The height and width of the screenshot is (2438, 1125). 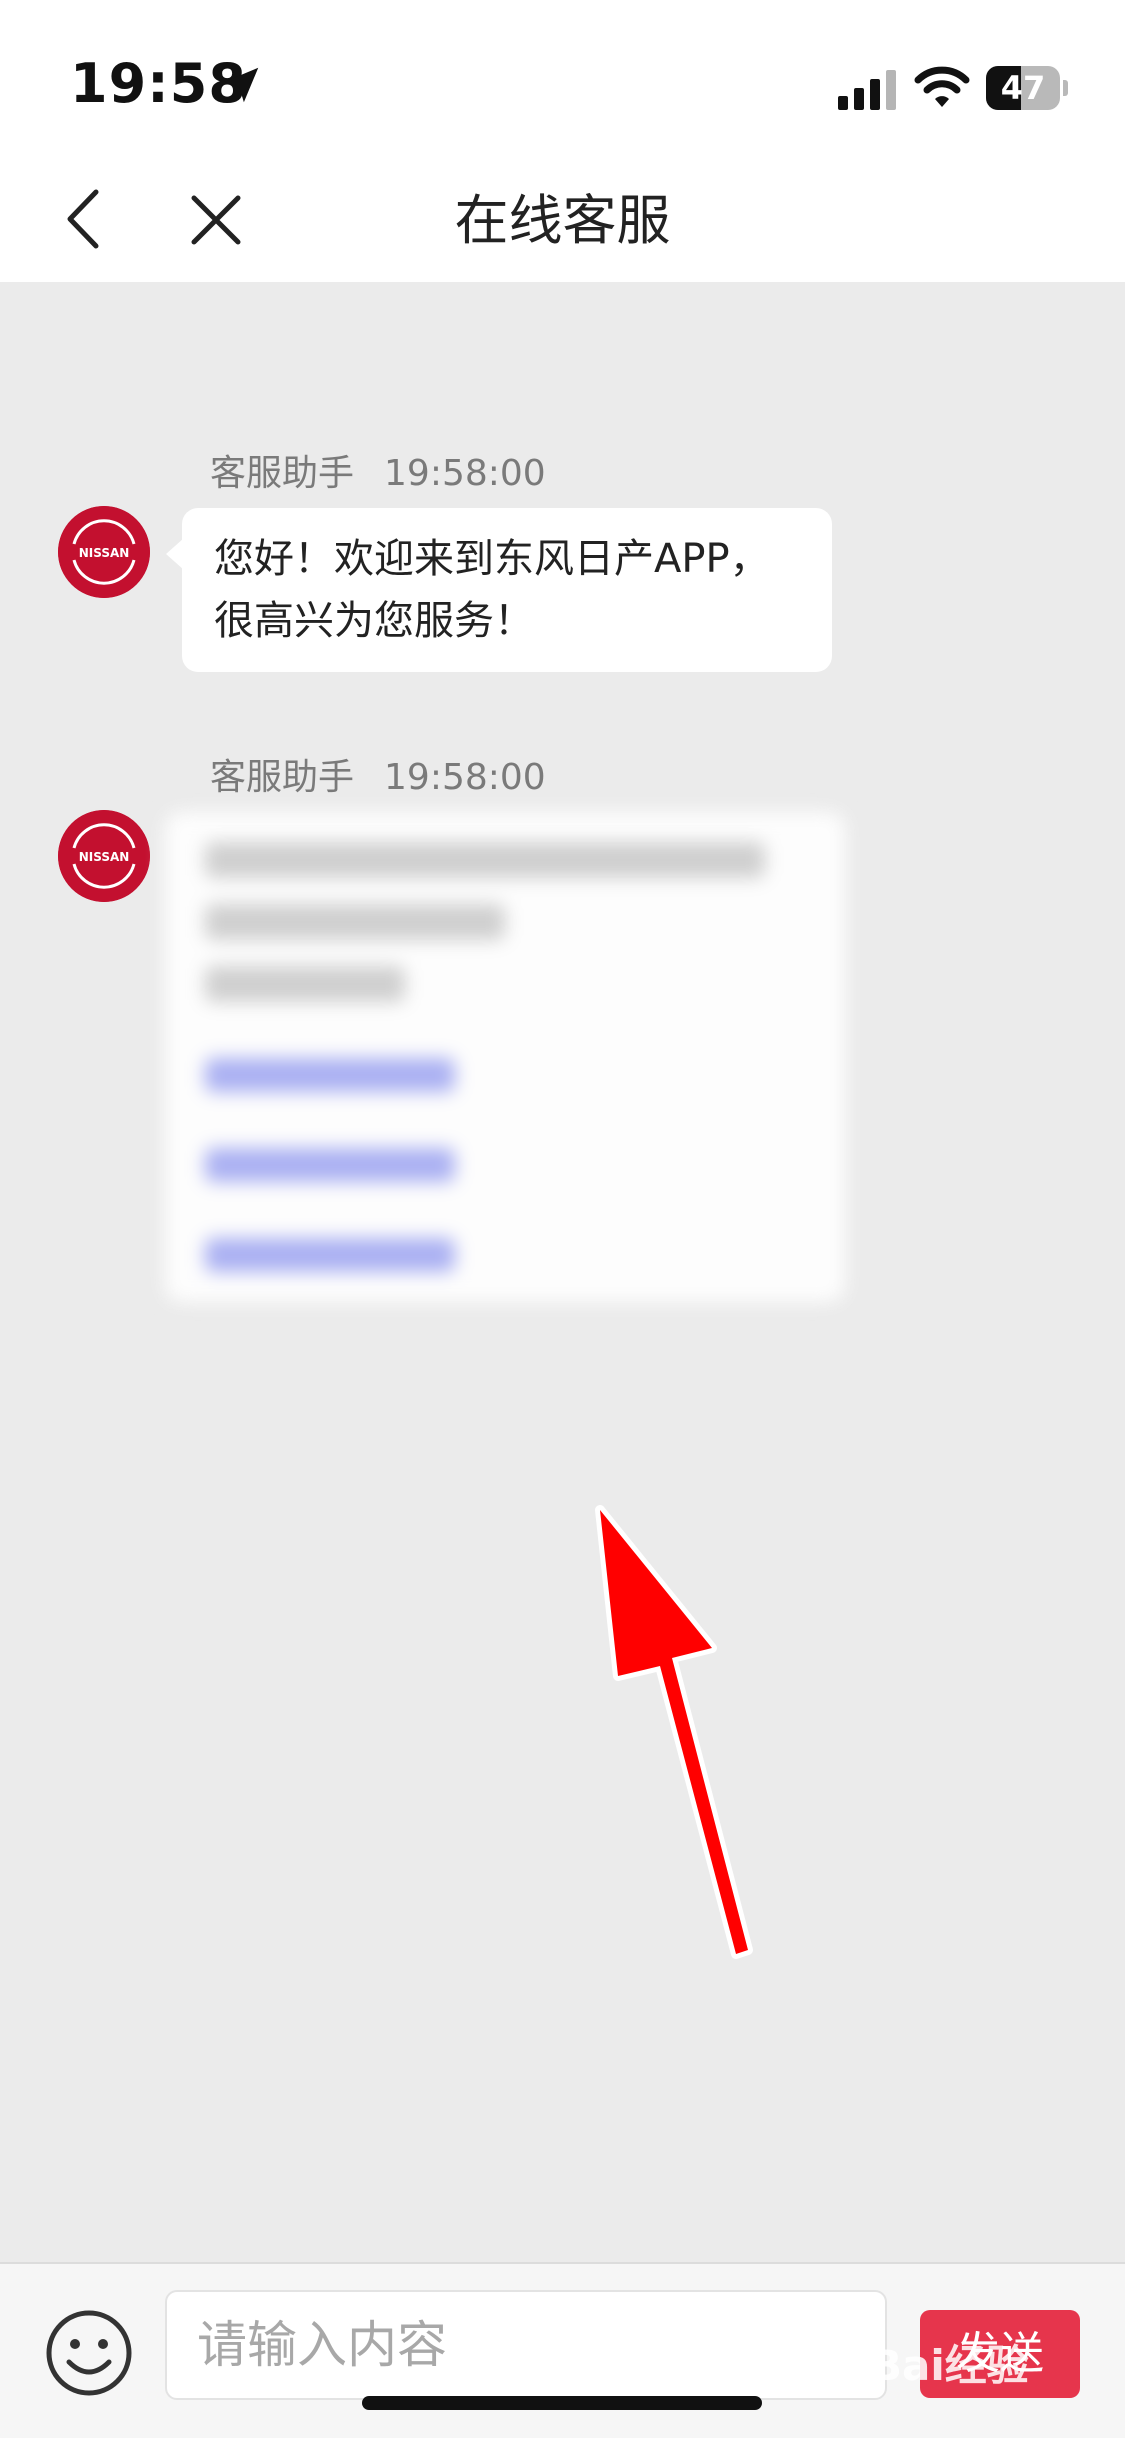 What do you see at coordinates (562, 80) in the screenshot?
I see `status-bar: 19:58 47` at bounding box center [562, 80].